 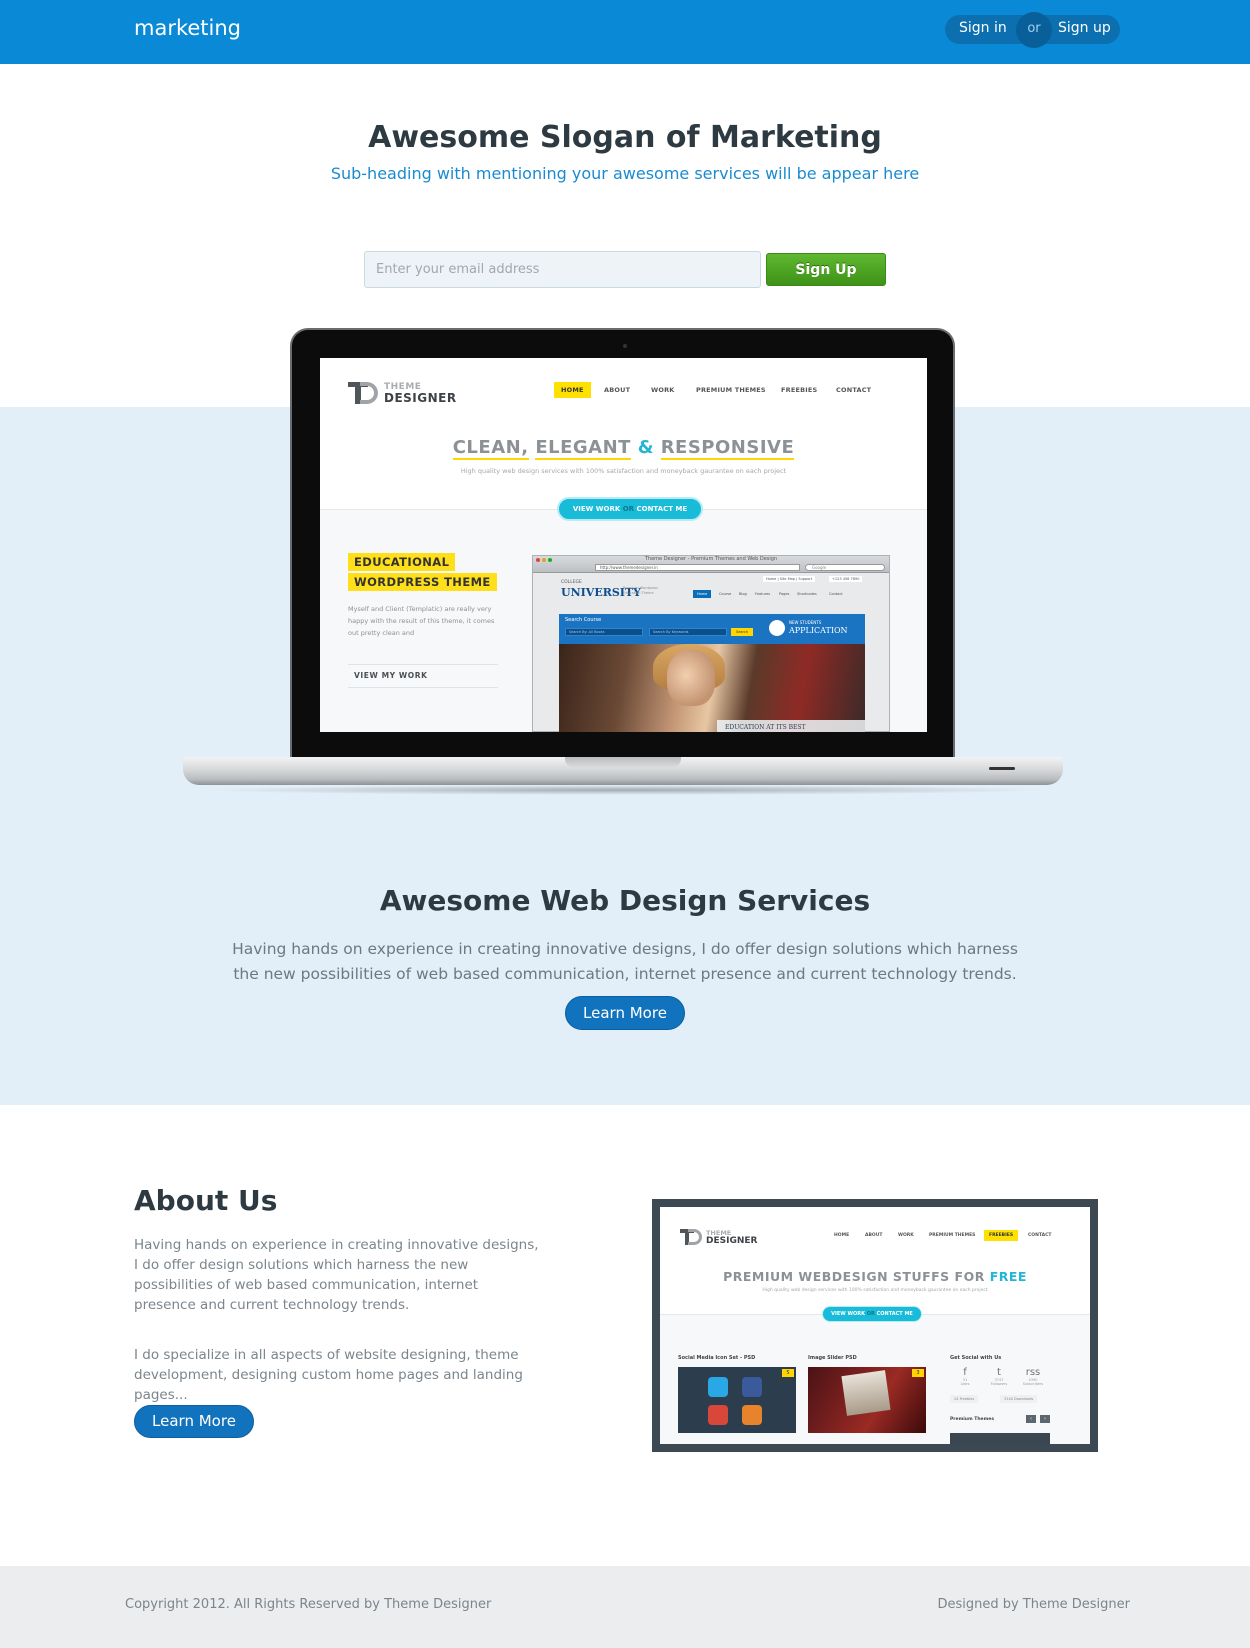 I want to click on hero-caption: EDUCATION AT ITS BEST, so click(x=791, y=726).